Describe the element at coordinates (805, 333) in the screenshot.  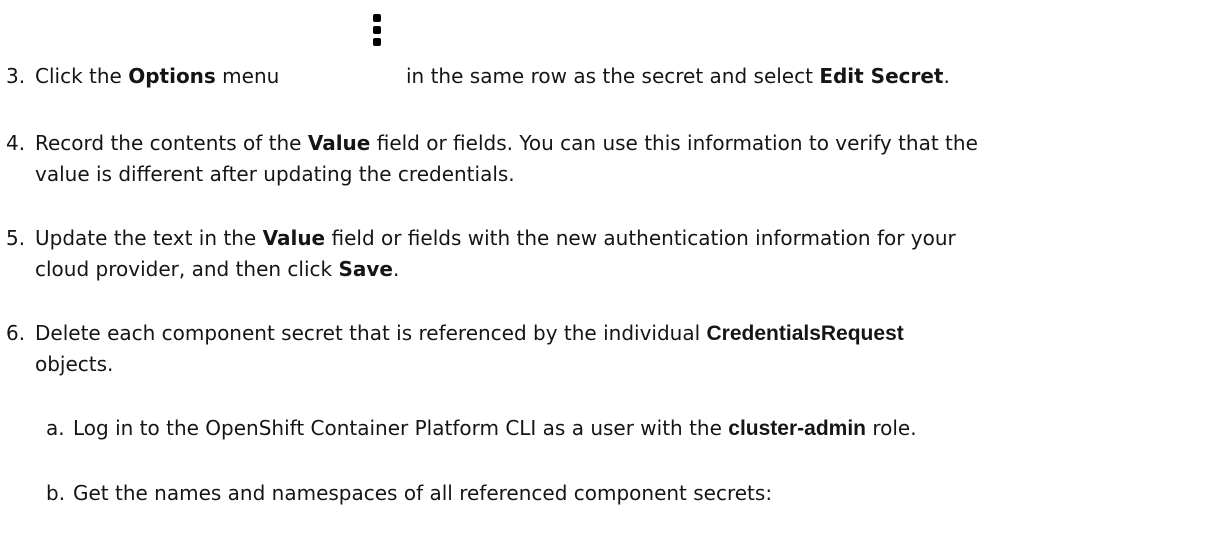
I see `credentialsrequest-label: CredentialsRequest` at that location.